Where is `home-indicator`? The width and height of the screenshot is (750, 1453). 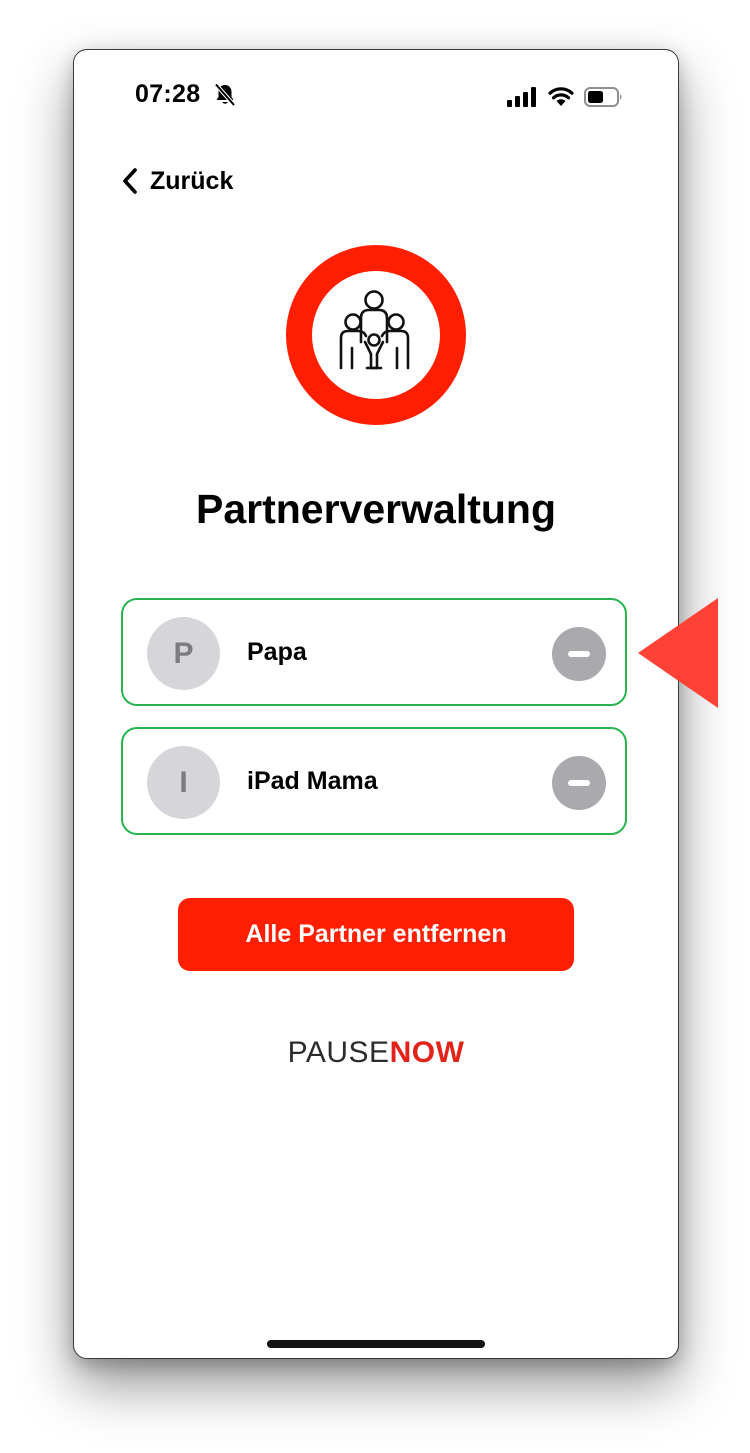 home-indicator is located at coordinates (376, 1344).